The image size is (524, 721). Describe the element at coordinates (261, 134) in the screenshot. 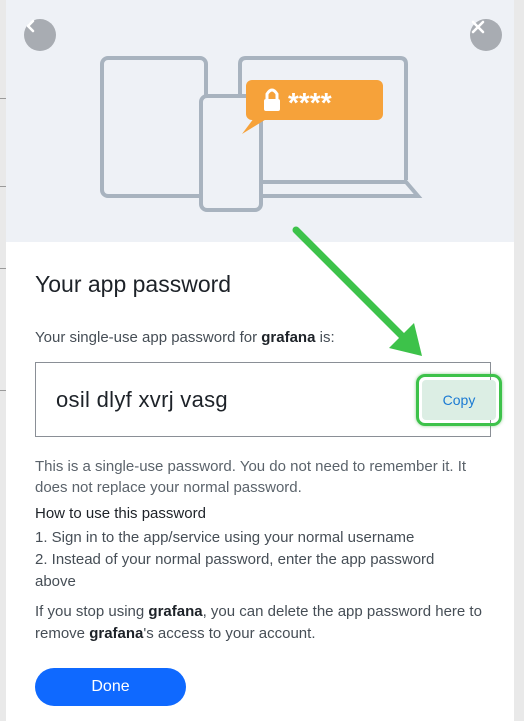

I see `devices-illustration: ****` at that location.